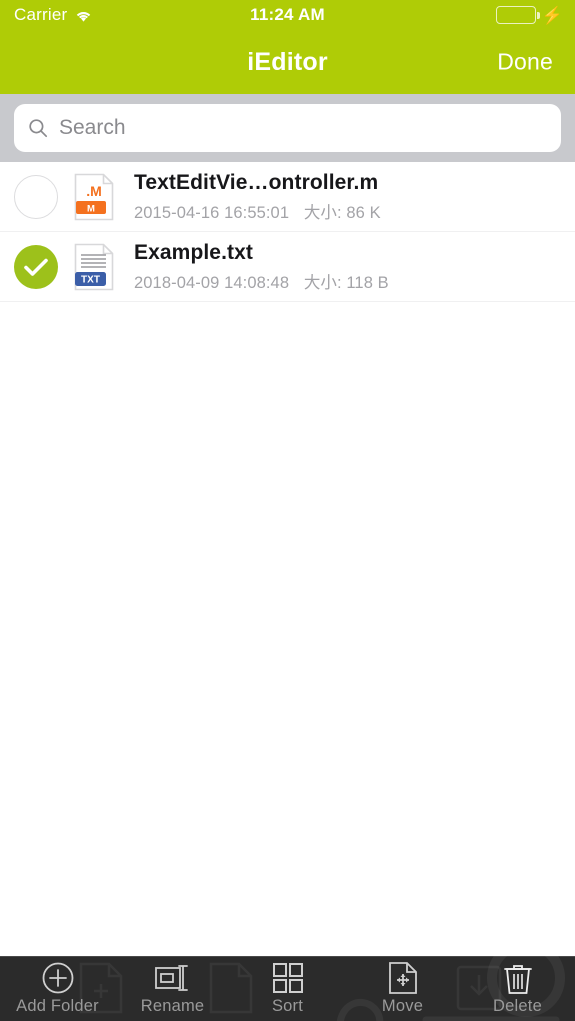 The height and width of the screenshot is (1021, 575). Describe the element at coordinates (172, 1006) in the screenshot. I see `toolbar-label: Rename` at that location.